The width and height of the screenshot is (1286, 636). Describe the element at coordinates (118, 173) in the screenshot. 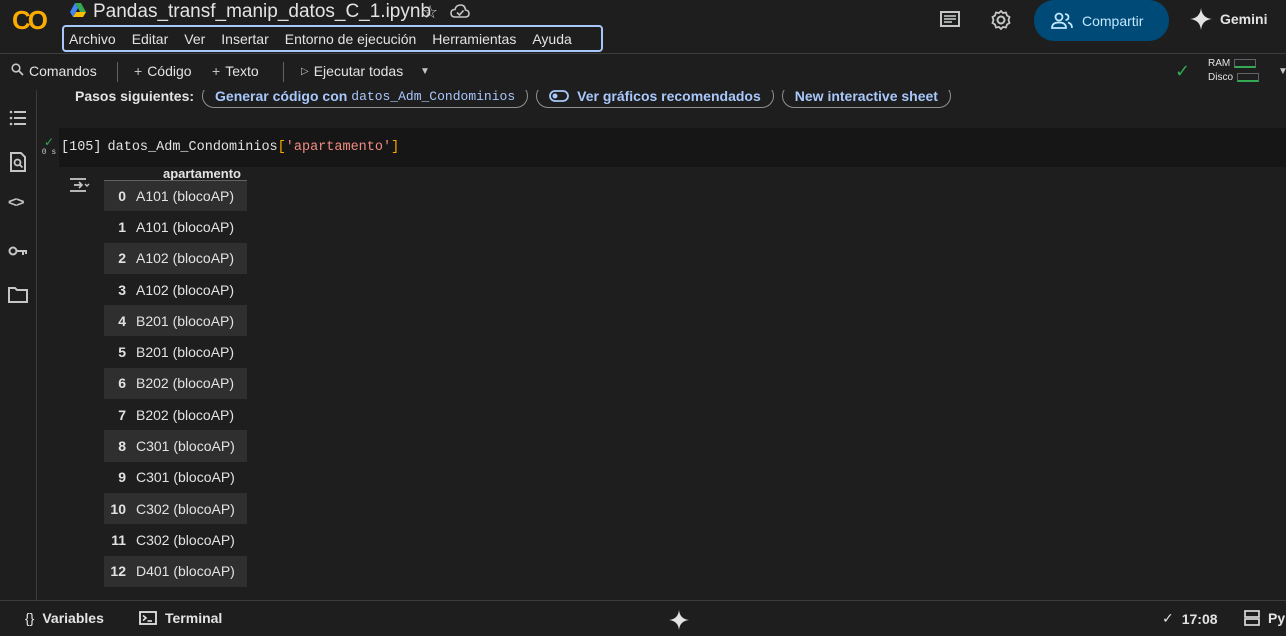

I see `index-header` at that location.